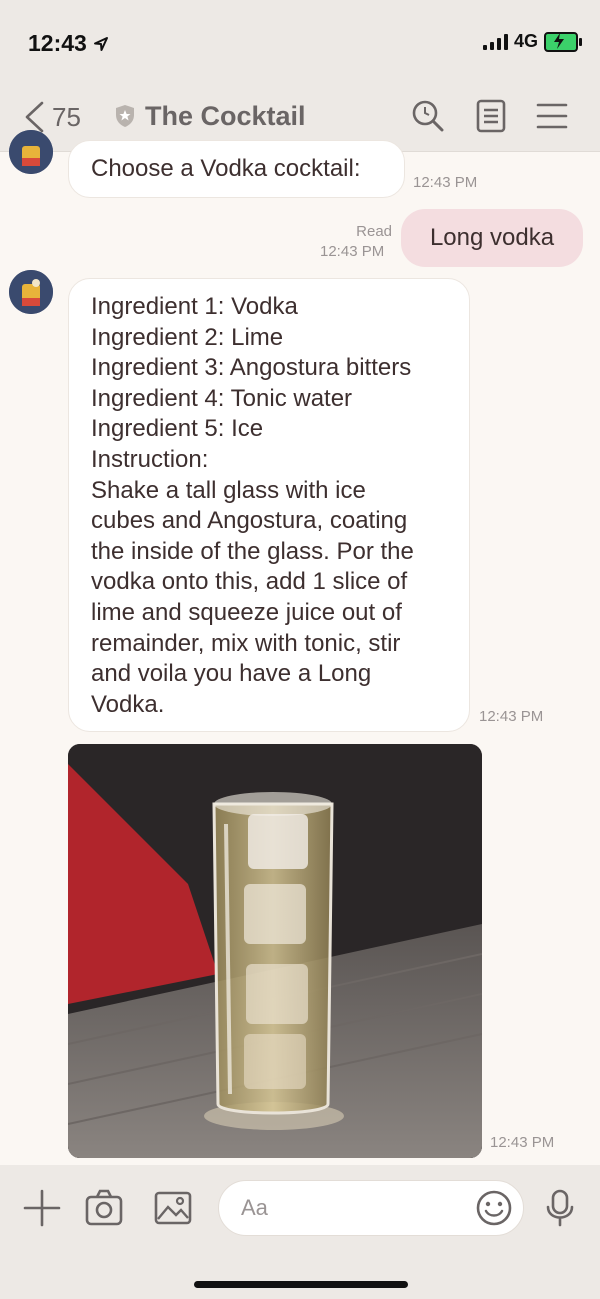 The width and height of the screenshot is (600, 1299). I want to click on recipe-line: Ingredient 3: Angostura bitters, so click(251, 368).